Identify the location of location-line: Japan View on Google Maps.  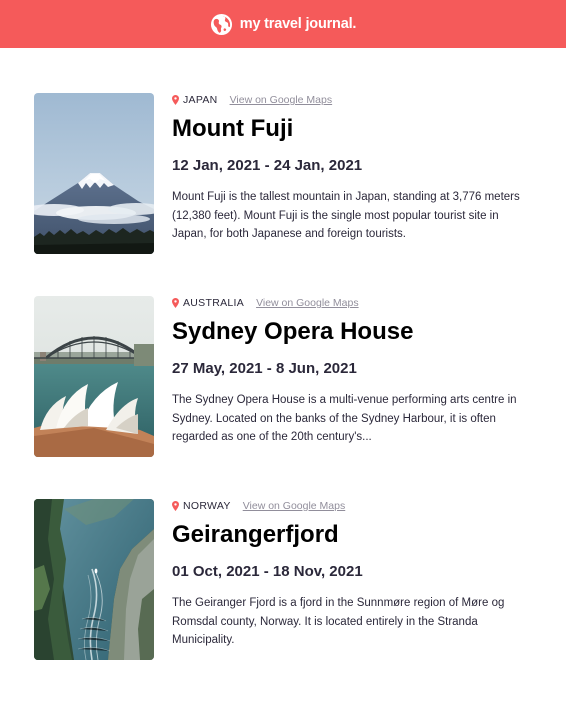
(352, 100).